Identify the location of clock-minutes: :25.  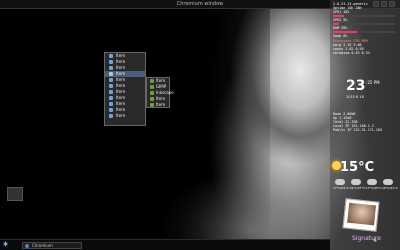
(369, 82).